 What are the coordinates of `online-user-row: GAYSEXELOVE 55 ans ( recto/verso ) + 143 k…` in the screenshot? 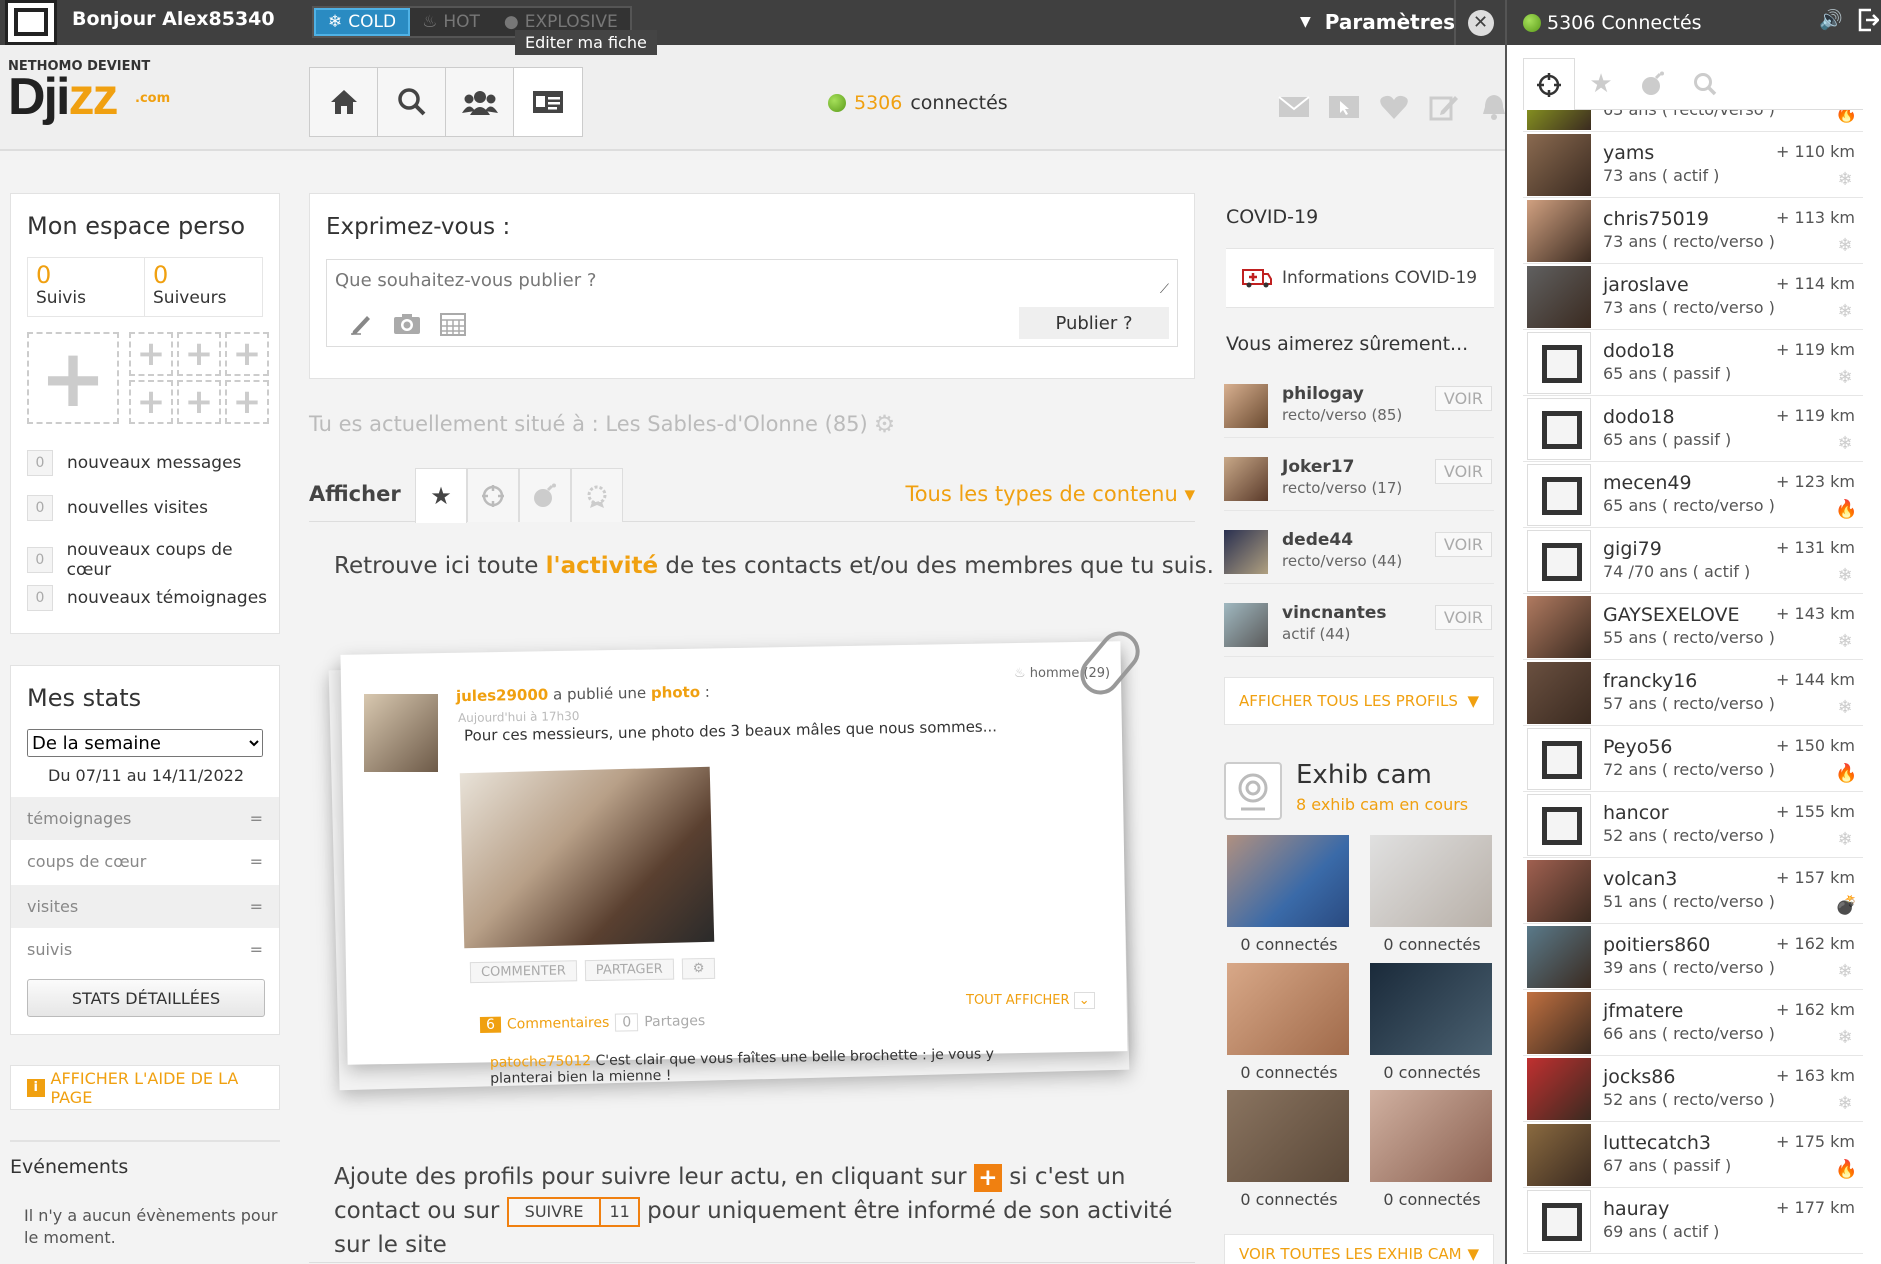 It's located at (1693, 627).